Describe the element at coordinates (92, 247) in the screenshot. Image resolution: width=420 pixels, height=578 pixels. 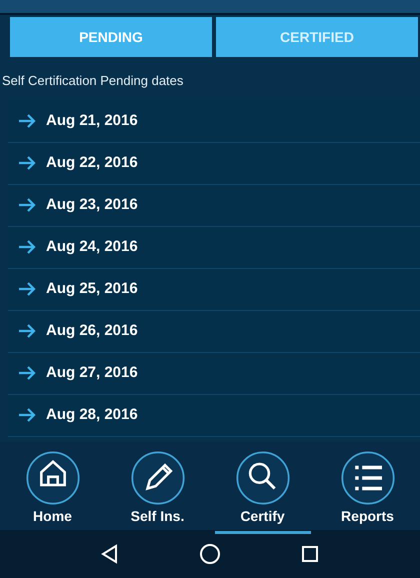
I see `date-item: Aug 24, 2016` at that location.